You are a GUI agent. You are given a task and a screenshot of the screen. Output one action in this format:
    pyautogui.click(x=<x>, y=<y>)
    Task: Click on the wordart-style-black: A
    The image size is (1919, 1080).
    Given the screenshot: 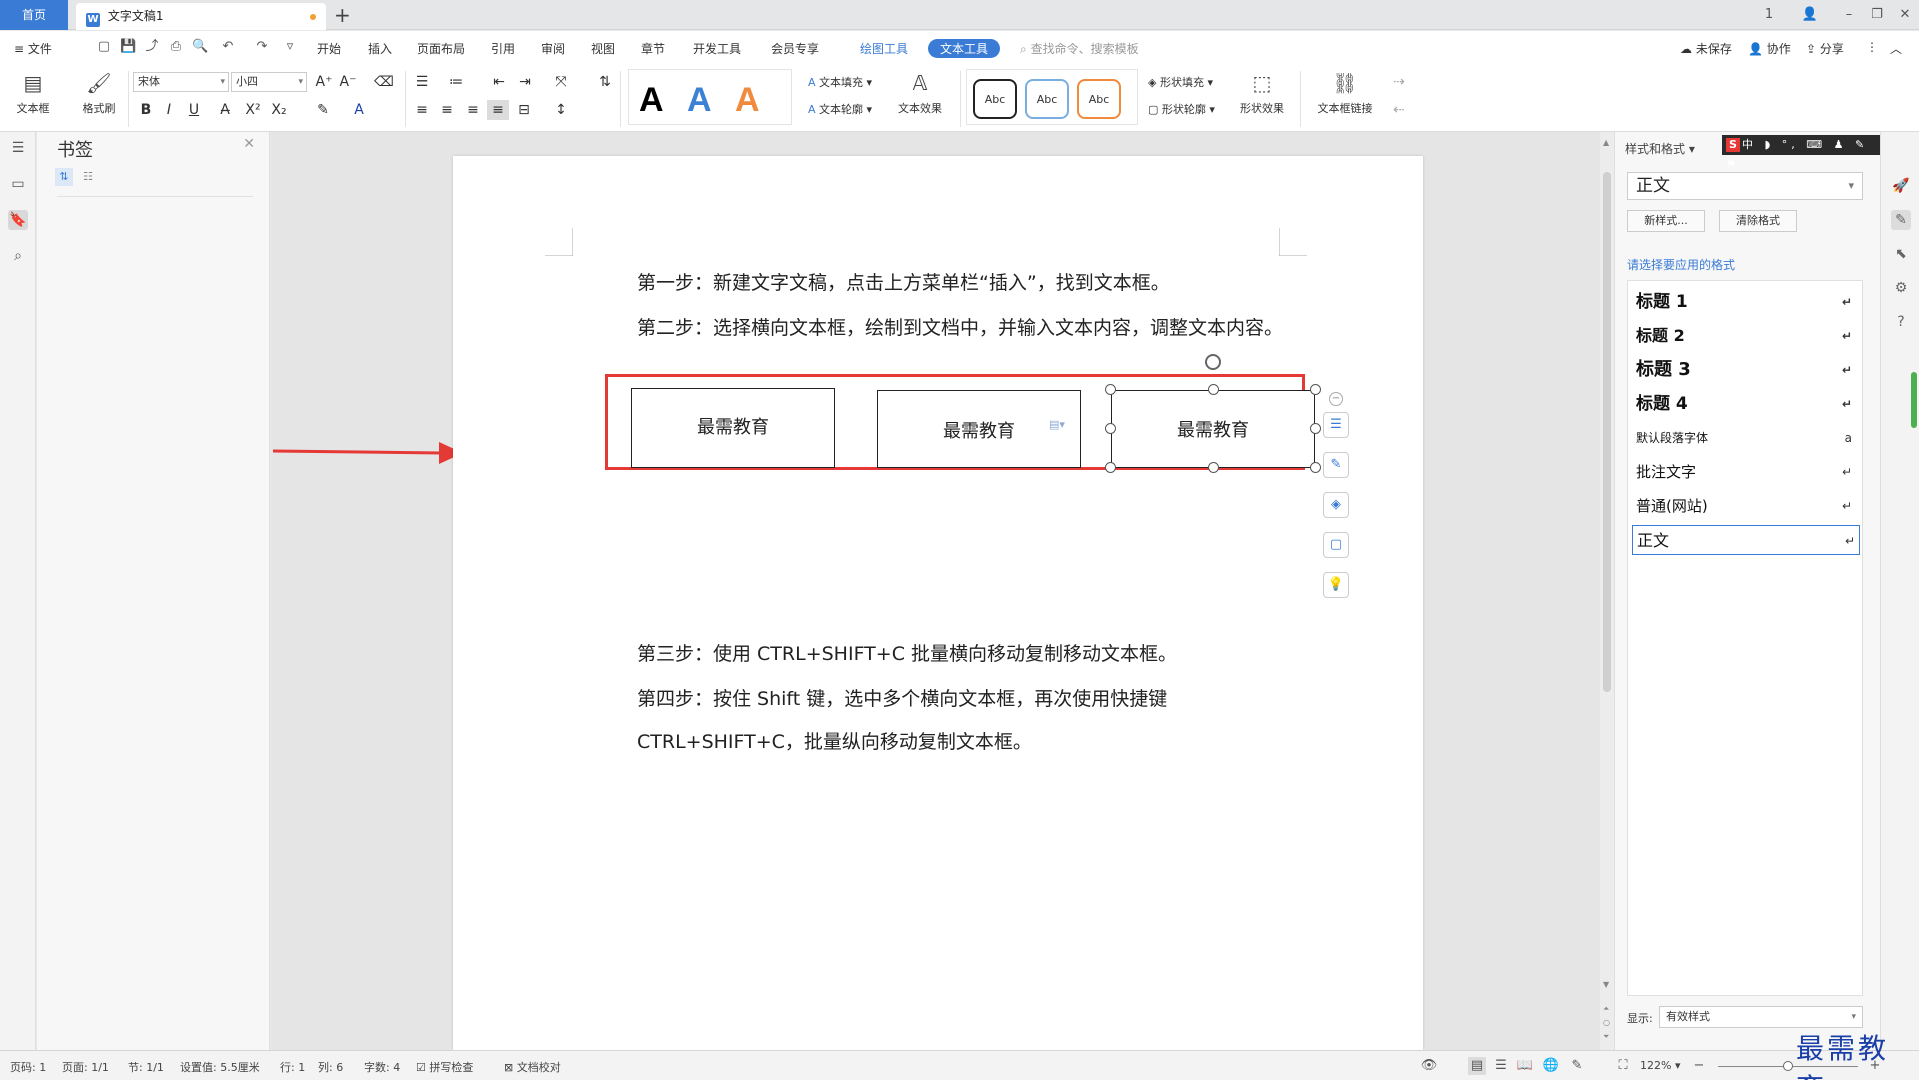 What is the action you would take?
    pyautogui.click(x=651, y=100)
    